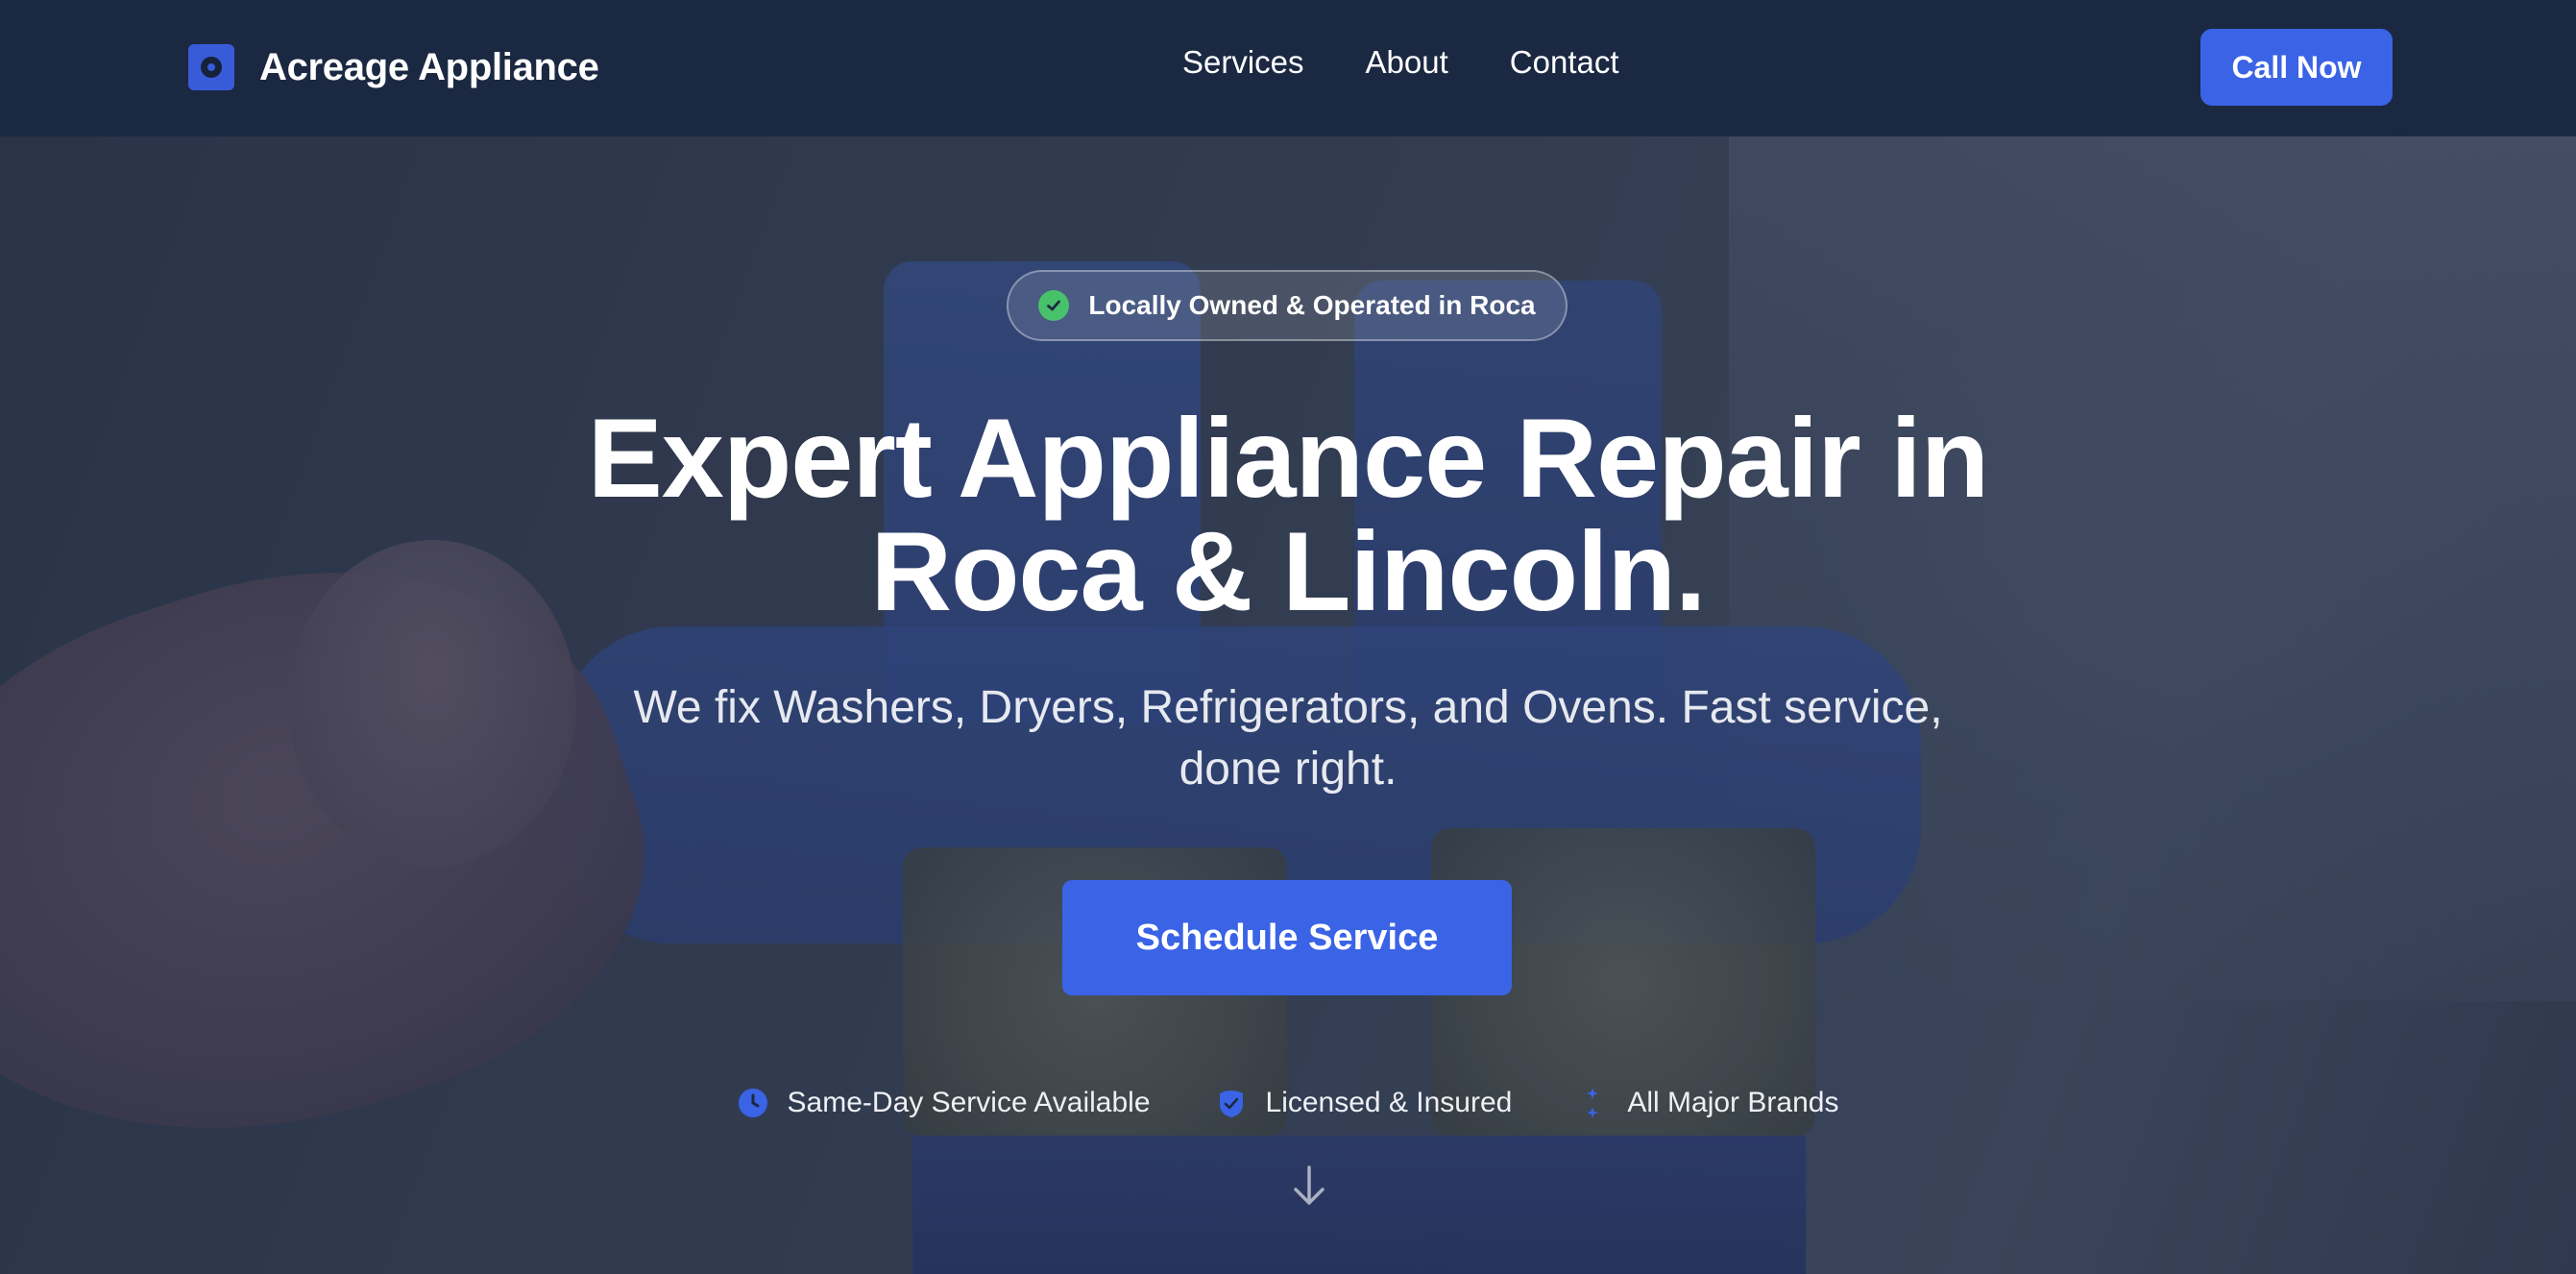 The width and height of the screenshot is (2576, 1274). I want to click on feature-brands: All Major Brands, so click(1707, 1103).